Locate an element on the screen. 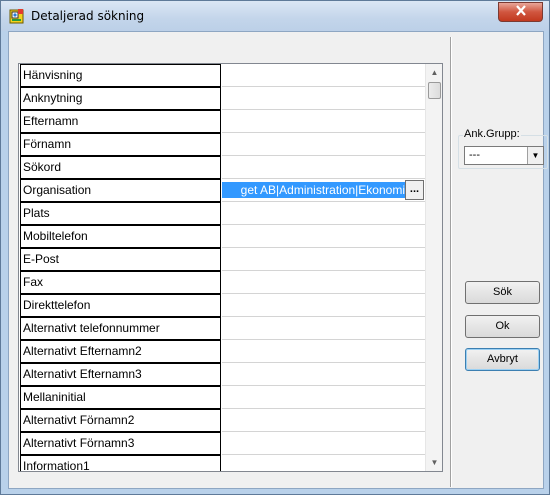  grid-row: E-Post is located at coordinates (222, 259).